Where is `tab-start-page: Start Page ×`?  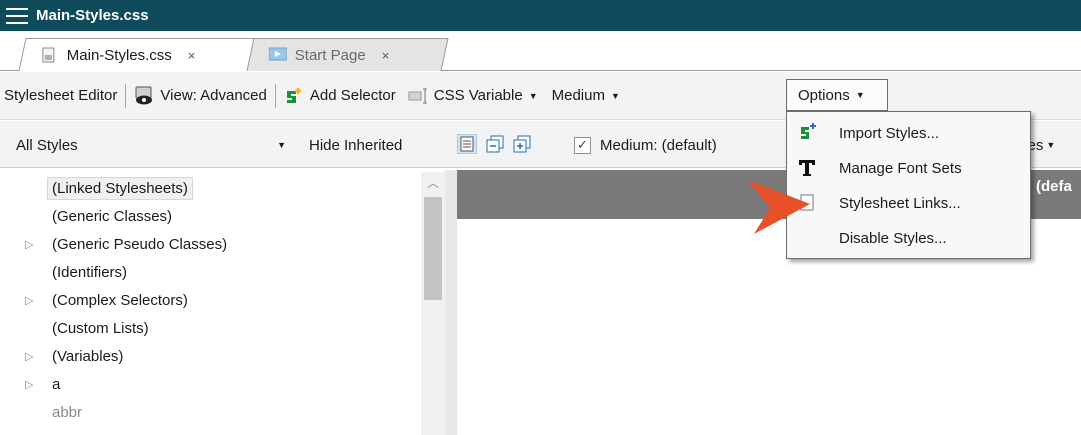 tab-start-page: Start Page × is located at coordinates (347, 54).